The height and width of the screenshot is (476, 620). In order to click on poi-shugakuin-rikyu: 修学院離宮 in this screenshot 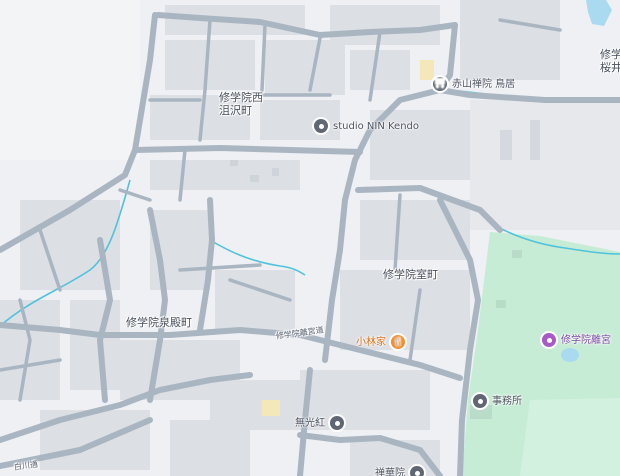, I will do `click(576, 340)`.